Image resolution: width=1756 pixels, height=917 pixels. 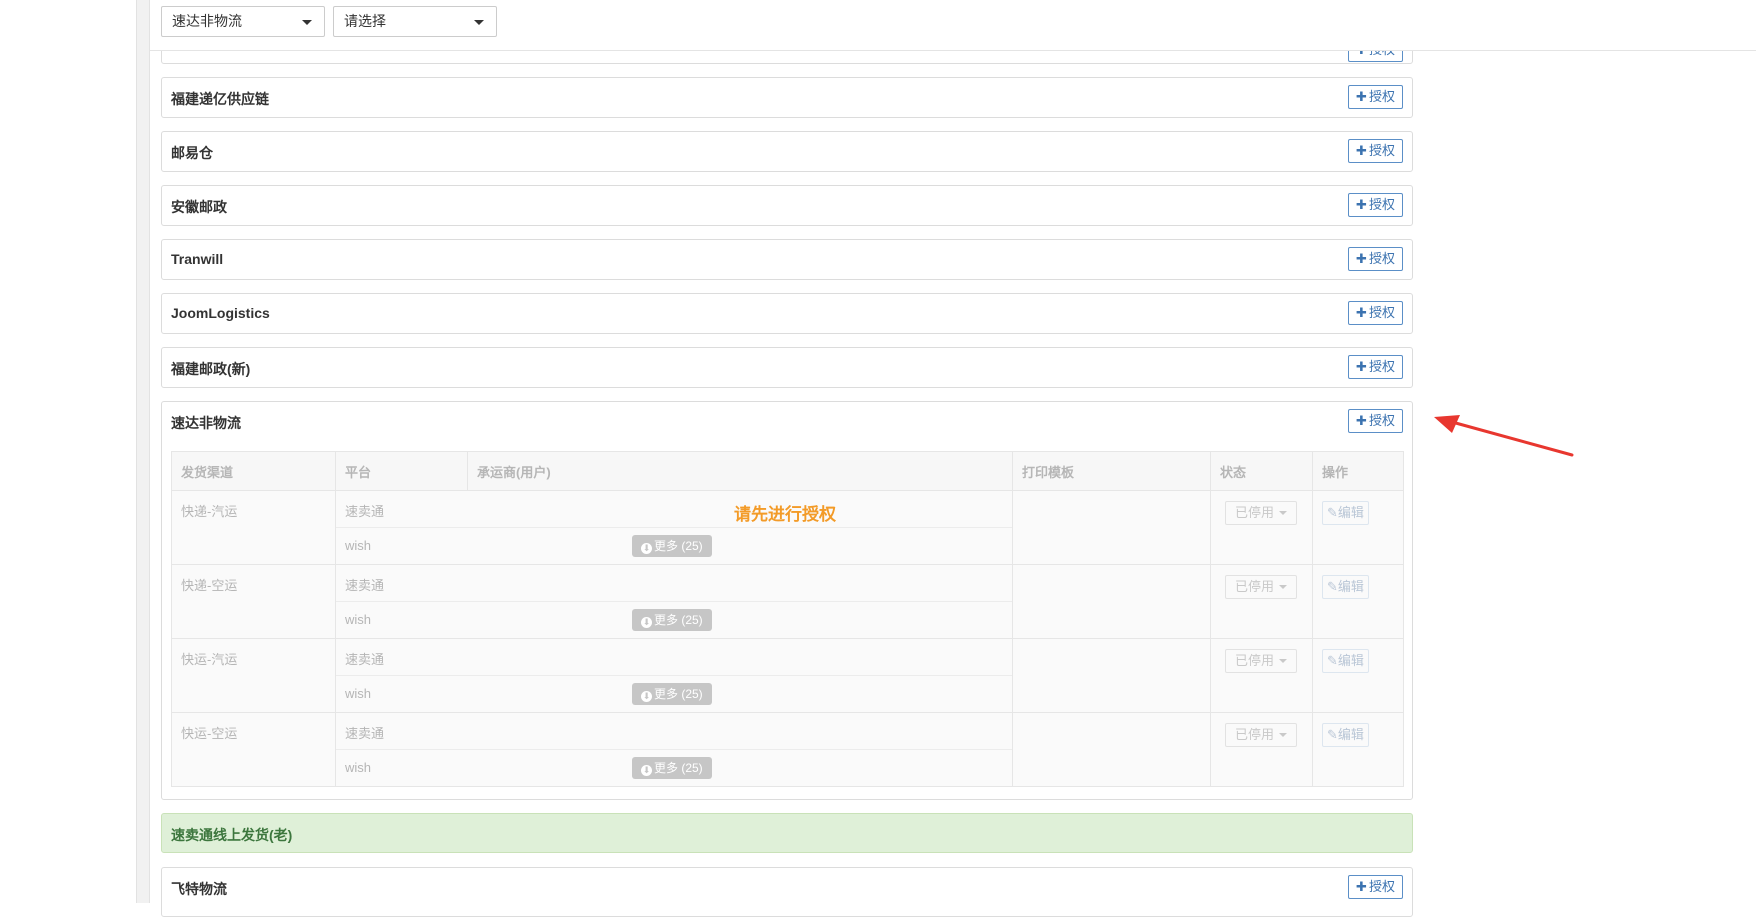 I want to click on table-header: 发货渠道 平台 承运商(用户) 打印模板 状态 操作, so click(x=787, y=471).